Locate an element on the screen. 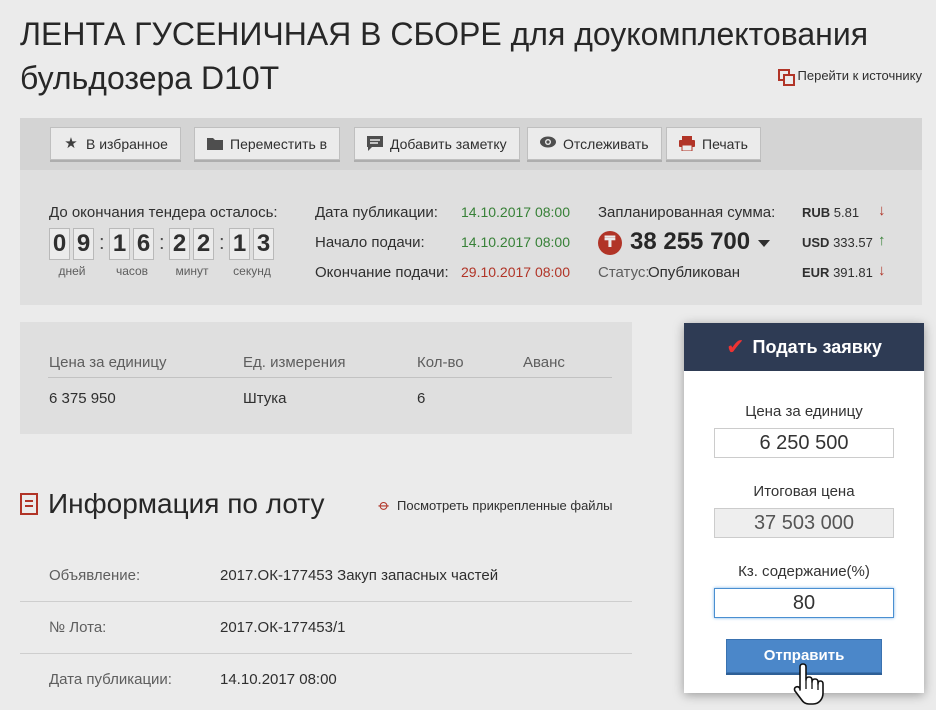 The image size is (936, 710). hand-pointer-icon is located at coordinates (808, 684).